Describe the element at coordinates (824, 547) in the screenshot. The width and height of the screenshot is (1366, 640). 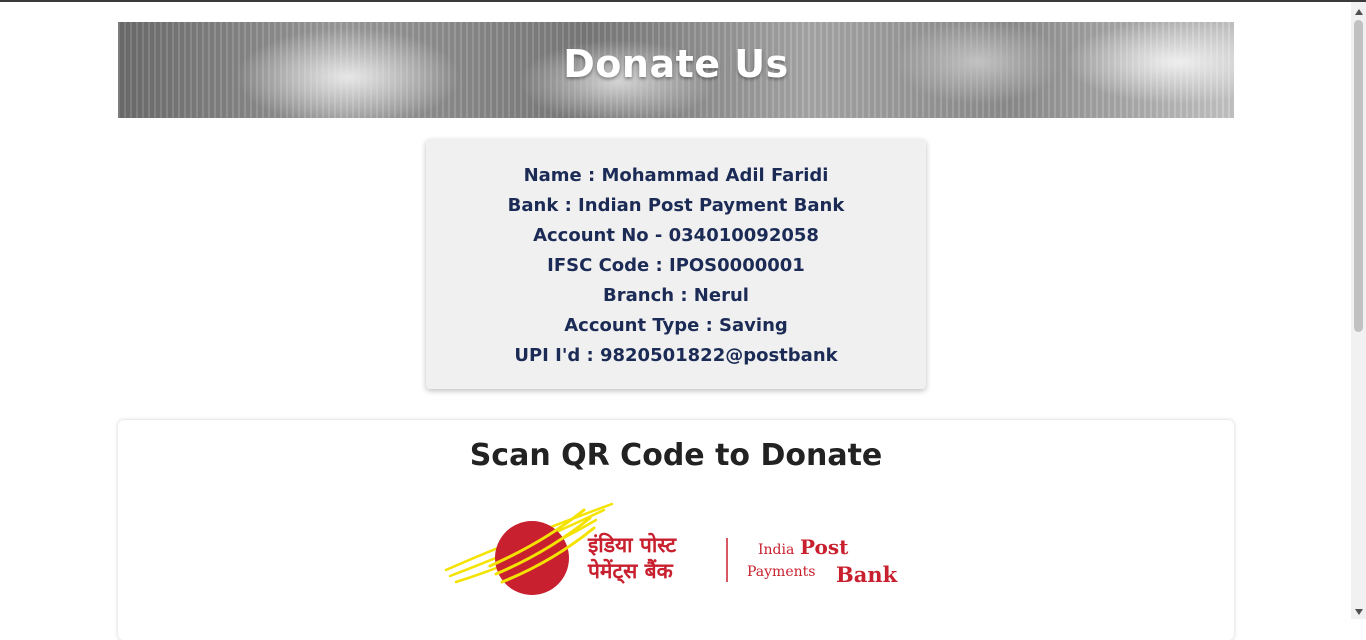
I see `logo-en-post: Post` at that location.